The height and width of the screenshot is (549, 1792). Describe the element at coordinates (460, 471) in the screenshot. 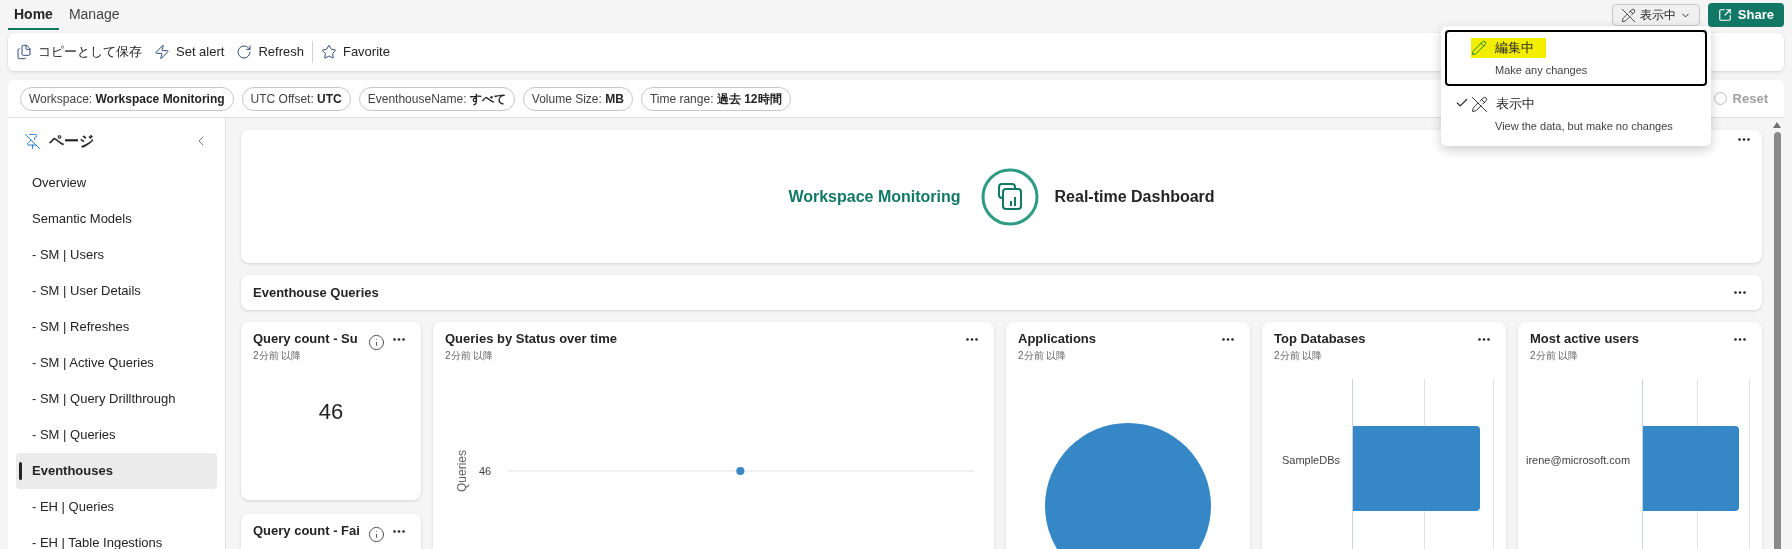

I see `axis-label: Queries` at that location.